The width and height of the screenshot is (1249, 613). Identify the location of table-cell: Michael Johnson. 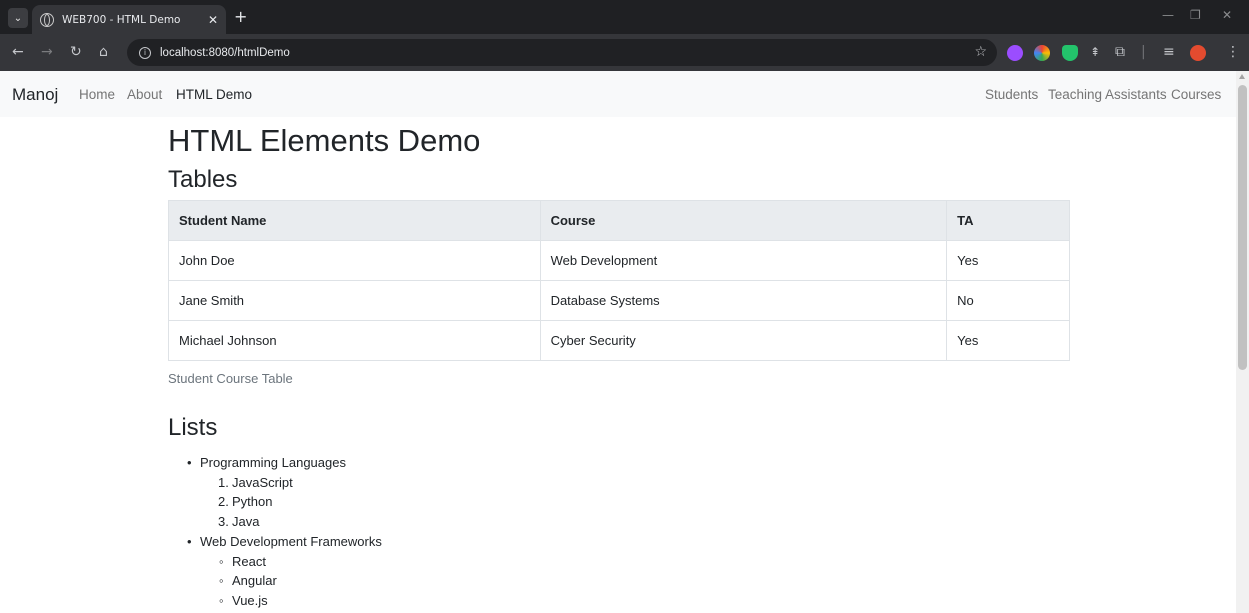
(354, 340).